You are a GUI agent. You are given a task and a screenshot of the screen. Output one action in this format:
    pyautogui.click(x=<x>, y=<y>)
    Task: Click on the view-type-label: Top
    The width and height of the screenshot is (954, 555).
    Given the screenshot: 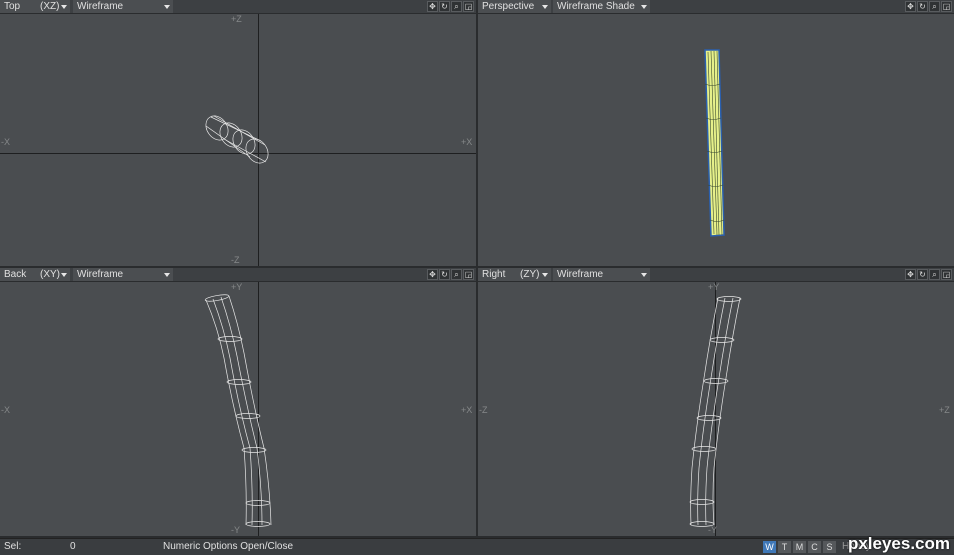 What is the action you would take?
    pyautogui.click(x=12, y=6)
    